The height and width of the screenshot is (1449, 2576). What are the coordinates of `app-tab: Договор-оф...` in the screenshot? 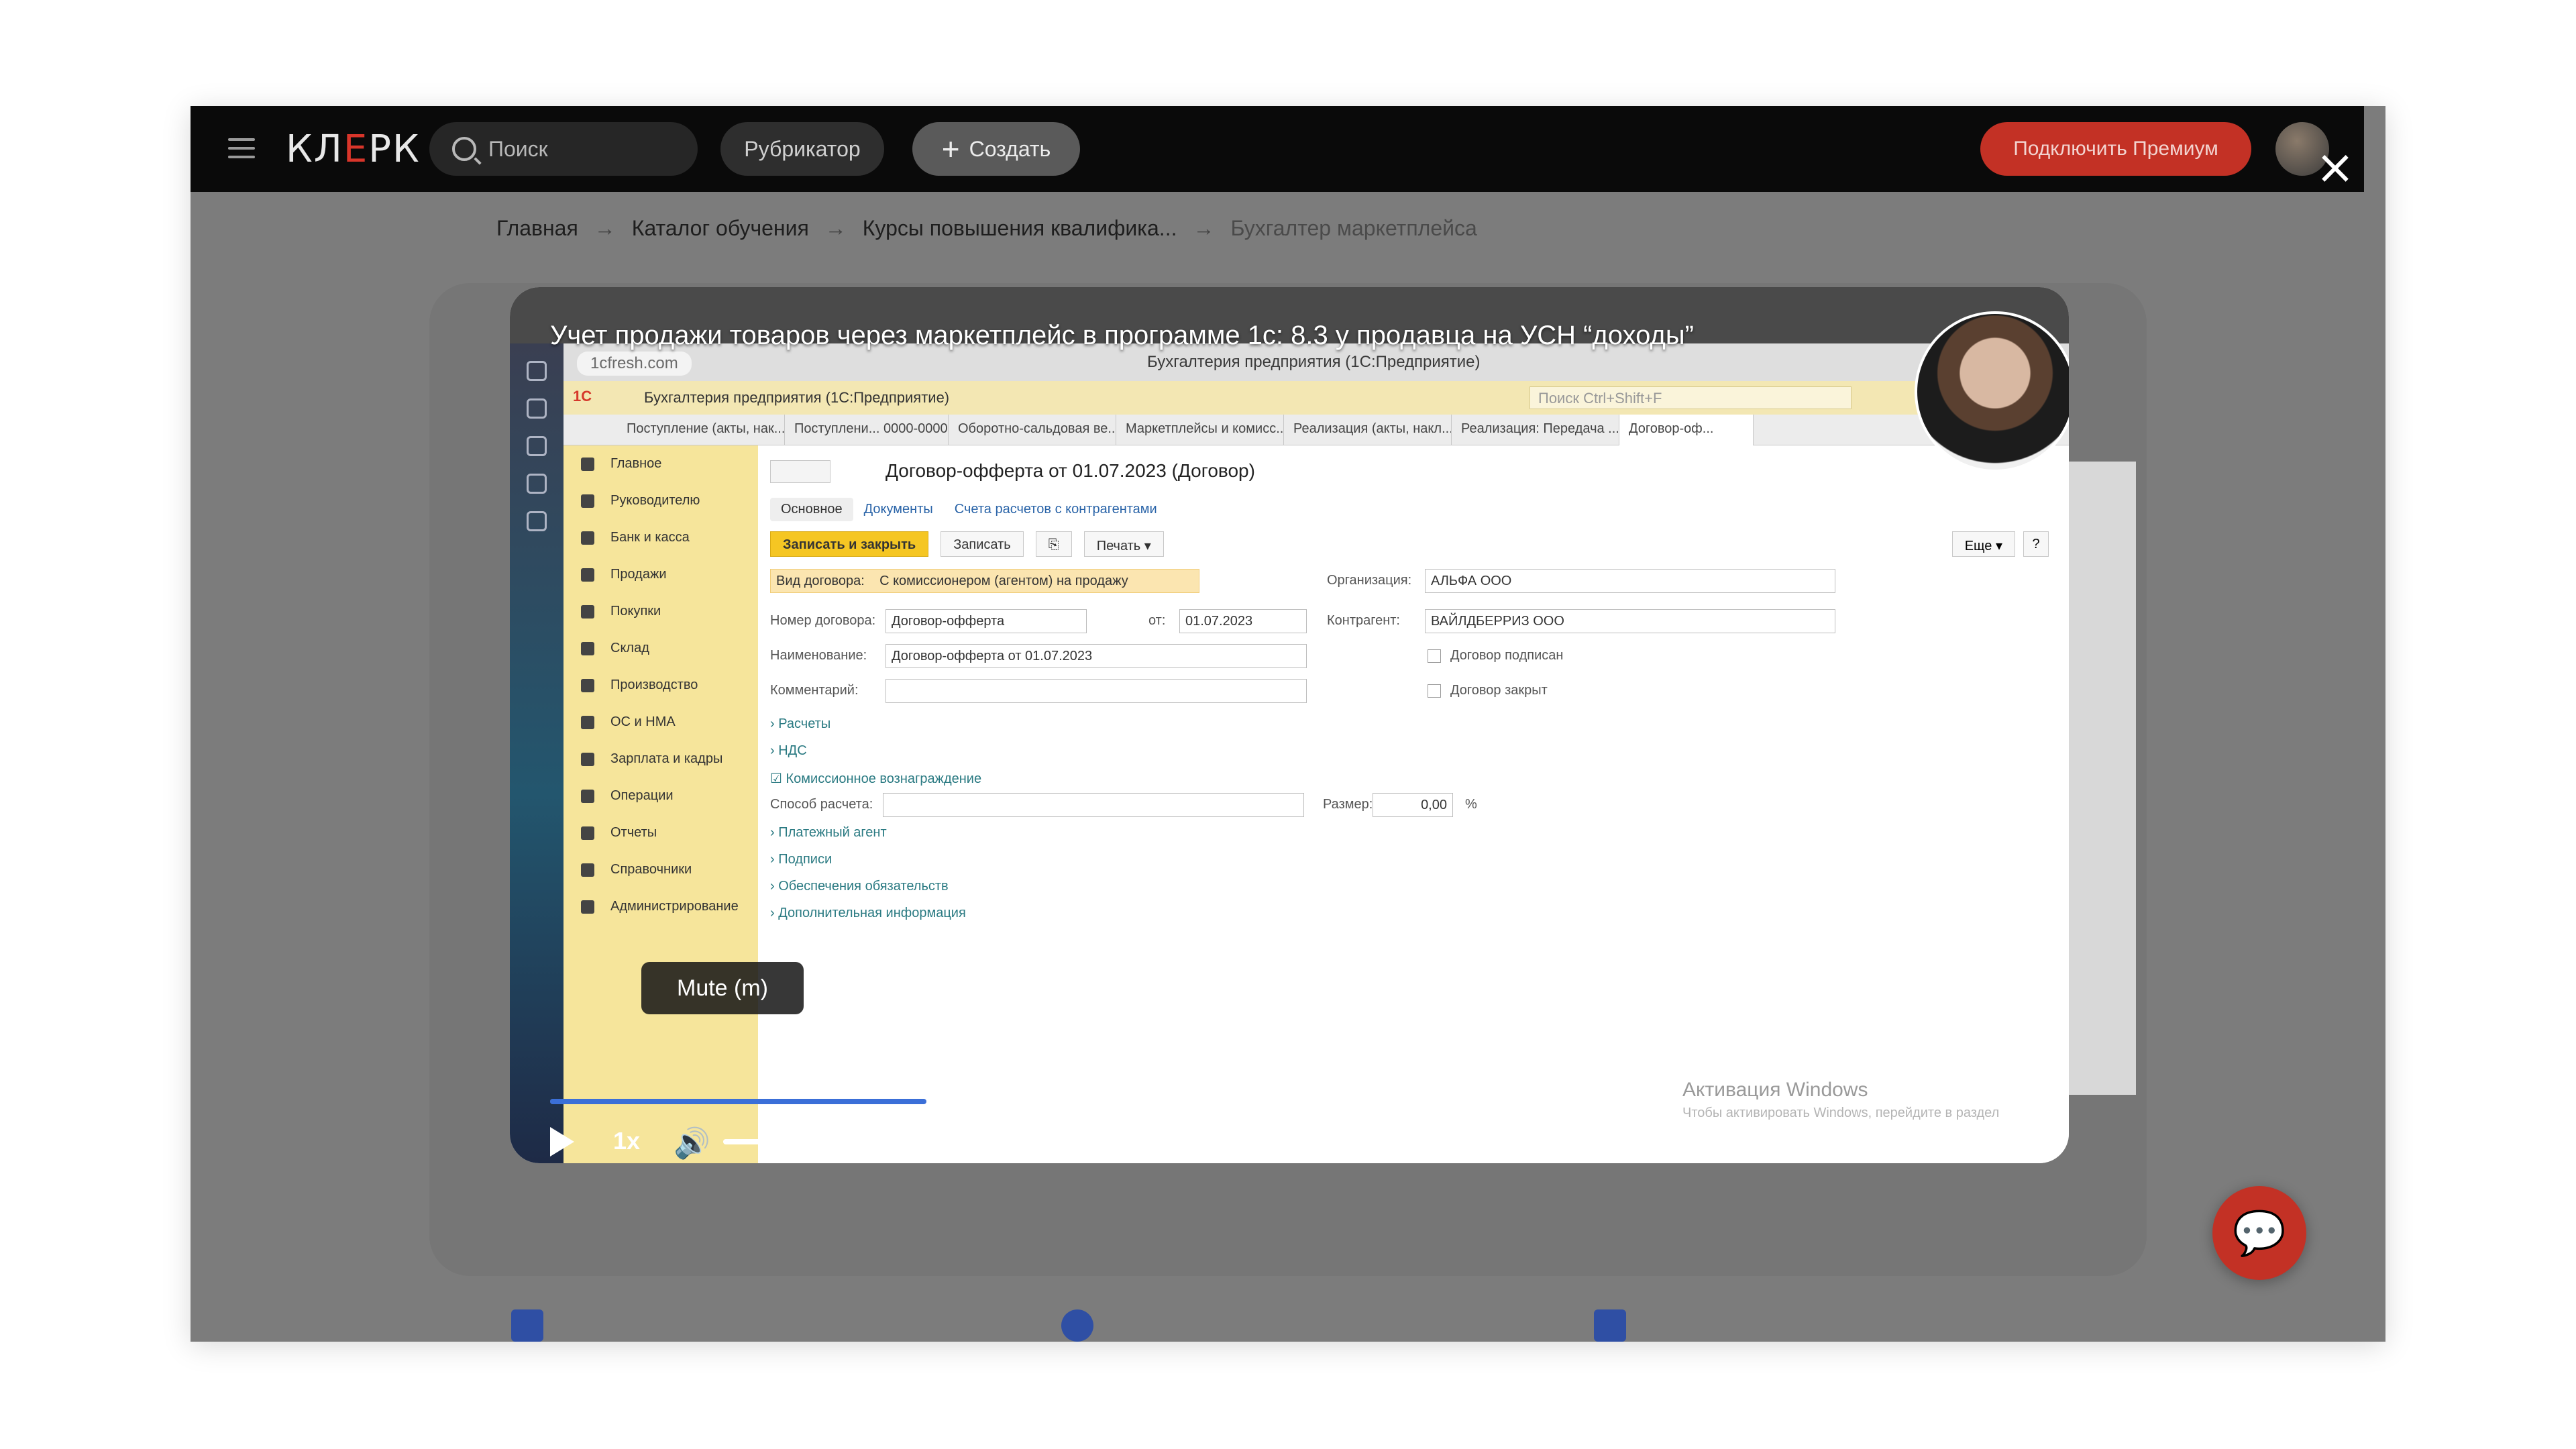 It's located at (1686, 430).